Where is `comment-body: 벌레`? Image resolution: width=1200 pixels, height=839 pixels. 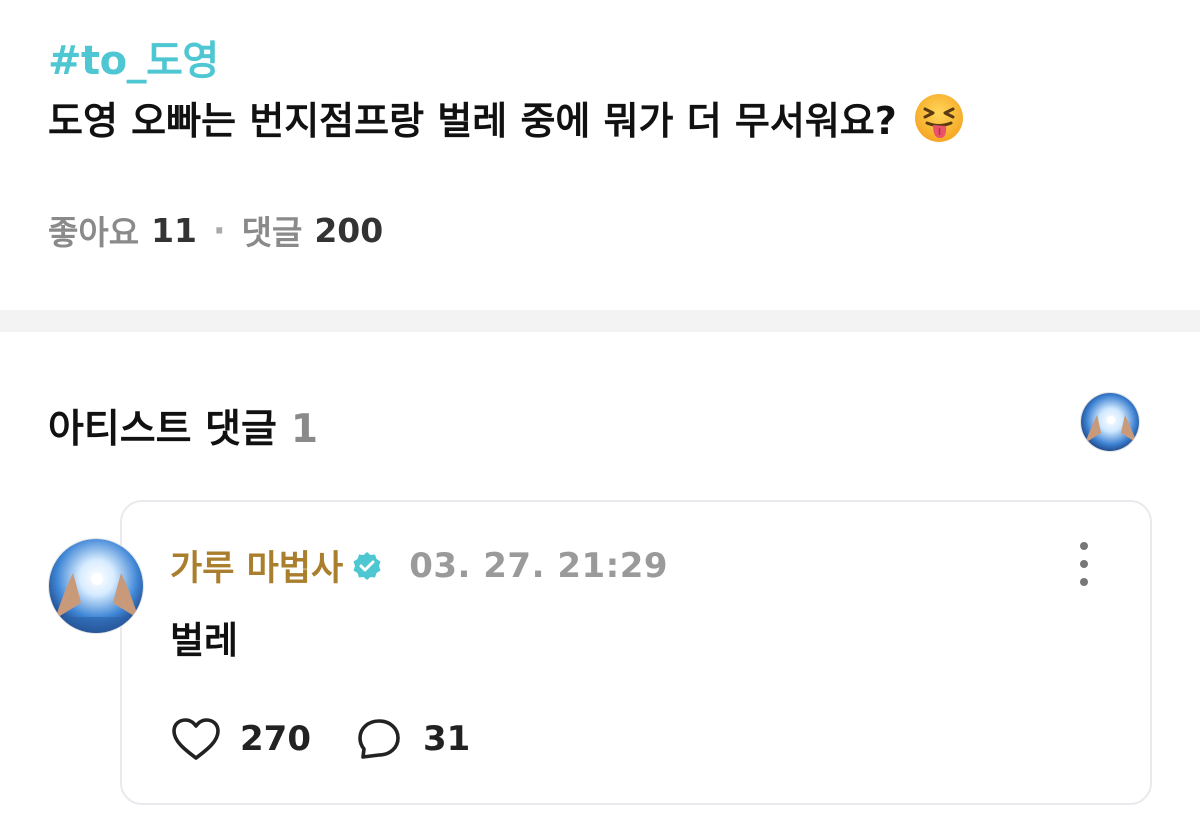
comment-body: 벌레 is located at coordinates (204, 640).